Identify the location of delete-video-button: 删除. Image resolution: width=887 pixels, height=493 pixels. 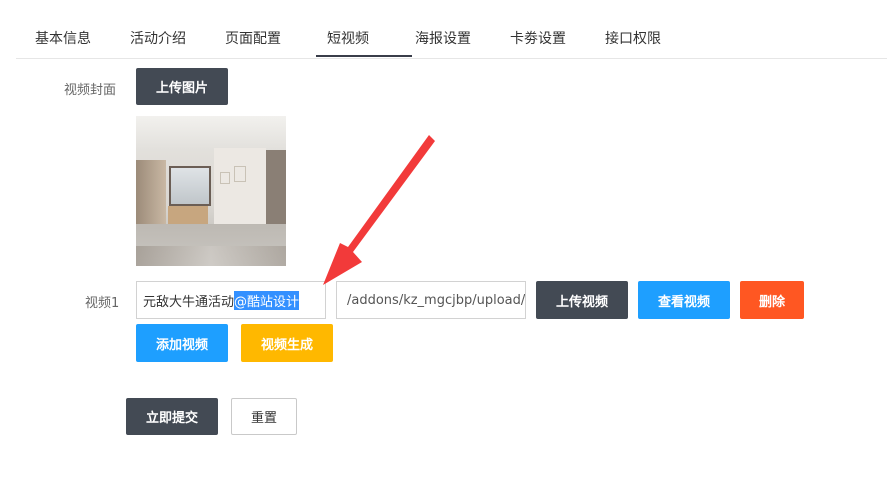
(772, 300).